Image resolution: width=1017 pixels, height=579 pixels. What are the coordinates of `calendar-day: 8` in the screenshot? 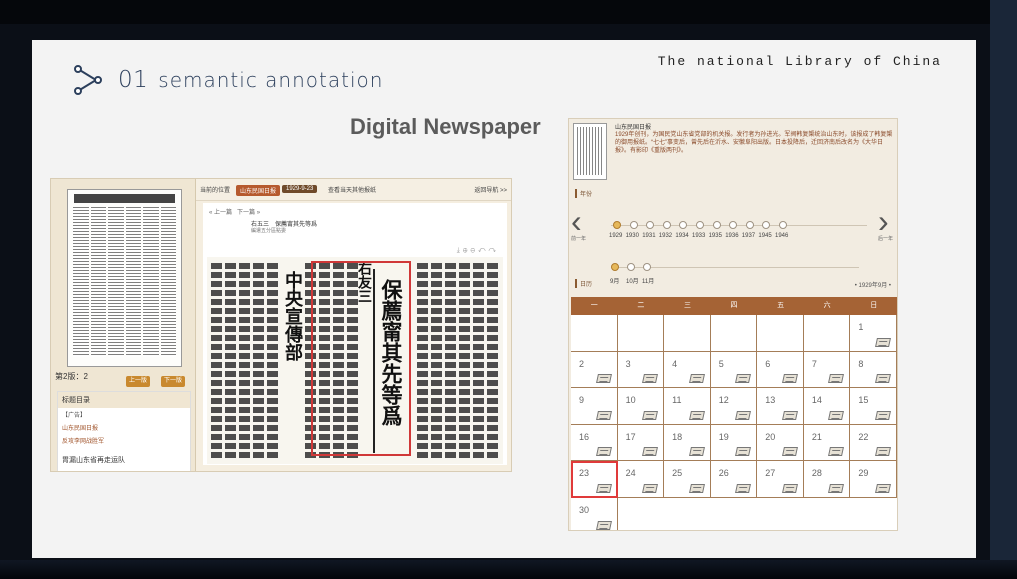 It's located at (873, 370).